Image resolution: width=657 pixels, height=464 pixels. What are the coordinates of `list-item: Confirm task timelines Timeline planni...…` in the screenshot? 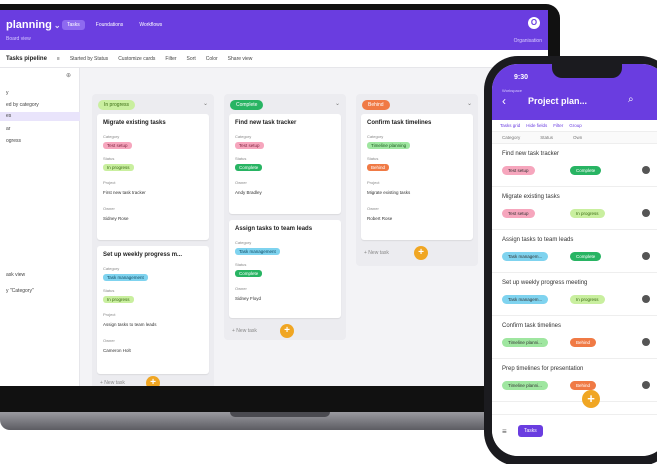 It's located at (574, 337).